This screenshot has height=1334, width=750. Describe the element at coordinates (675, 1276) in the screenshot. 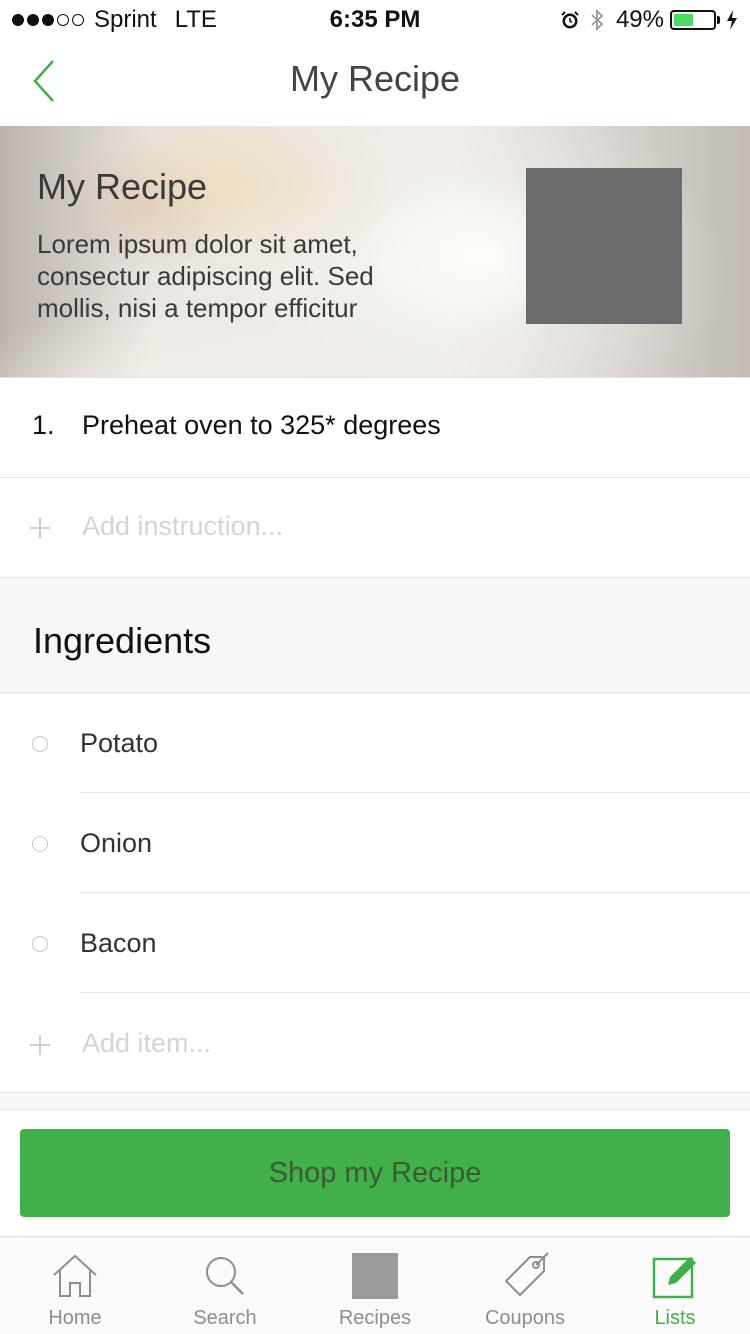

I see `edit-icon` at that location.